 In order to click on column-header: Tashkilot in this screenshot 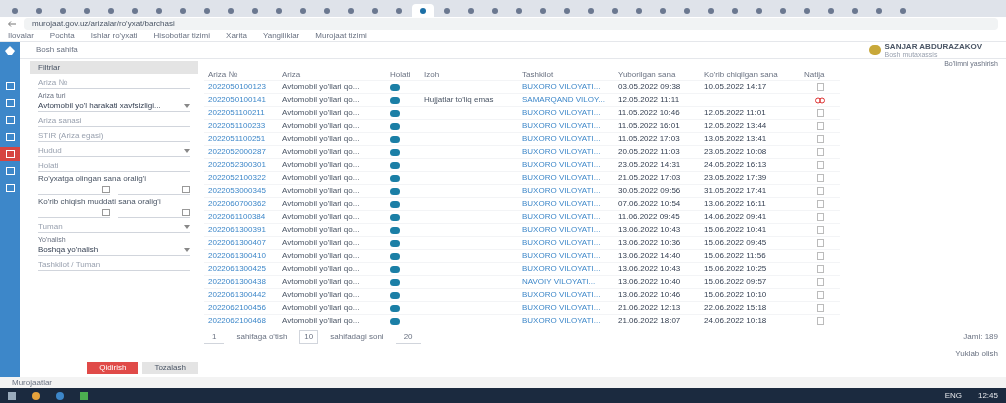, I will do `click(566, 75)`.